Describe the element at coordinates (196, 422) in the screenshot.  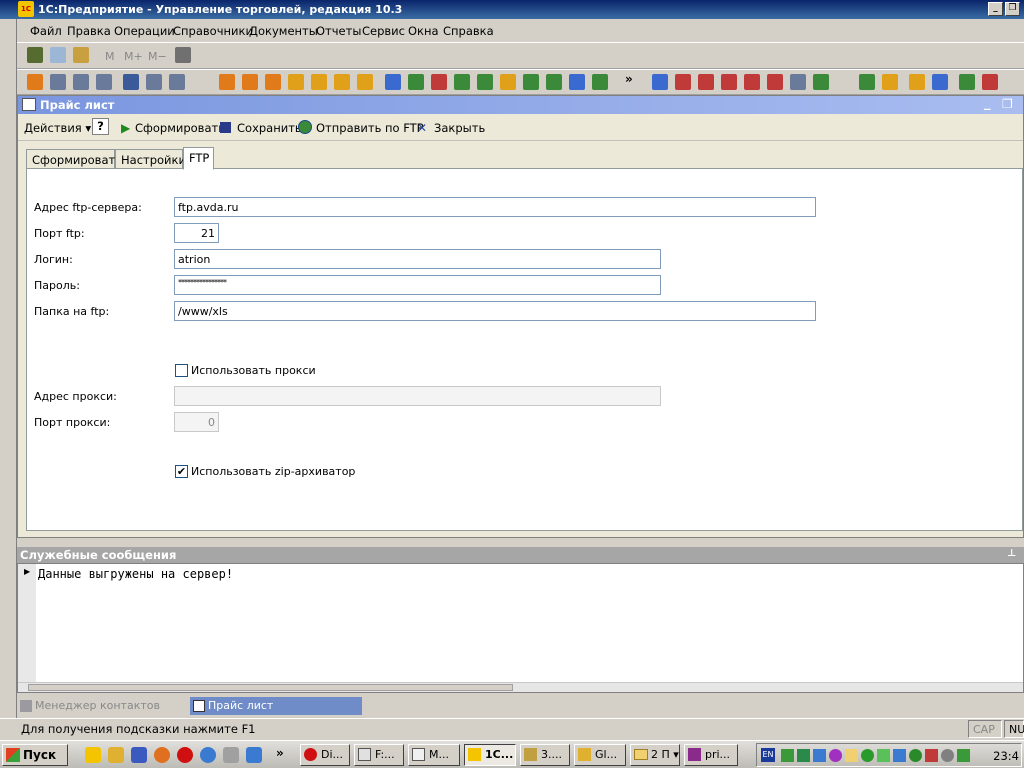
I see `proxy-port-field: 0` at that location.